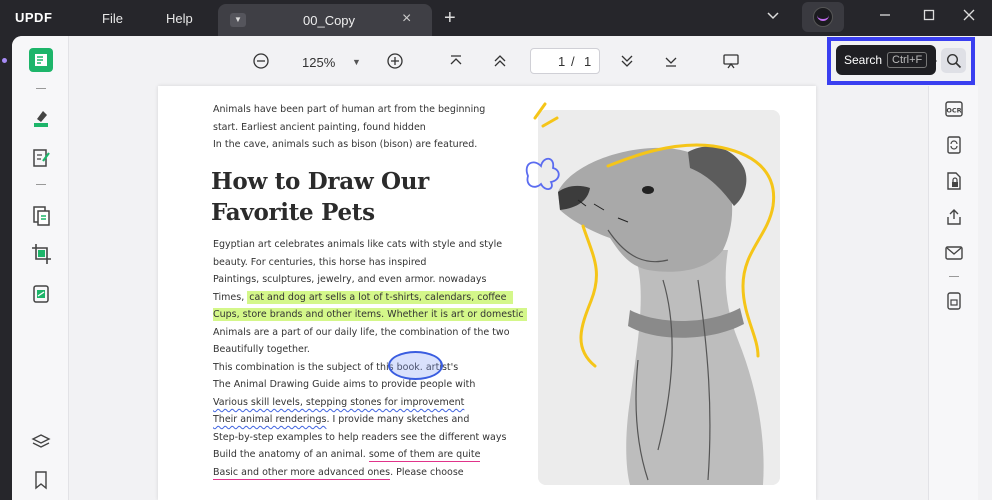 The height and width of the screenshot is (500, 992). What do you see at coordinates (456, 61) in the screenshot?
I see `first-page-icon` at bounding box center [456, 61].